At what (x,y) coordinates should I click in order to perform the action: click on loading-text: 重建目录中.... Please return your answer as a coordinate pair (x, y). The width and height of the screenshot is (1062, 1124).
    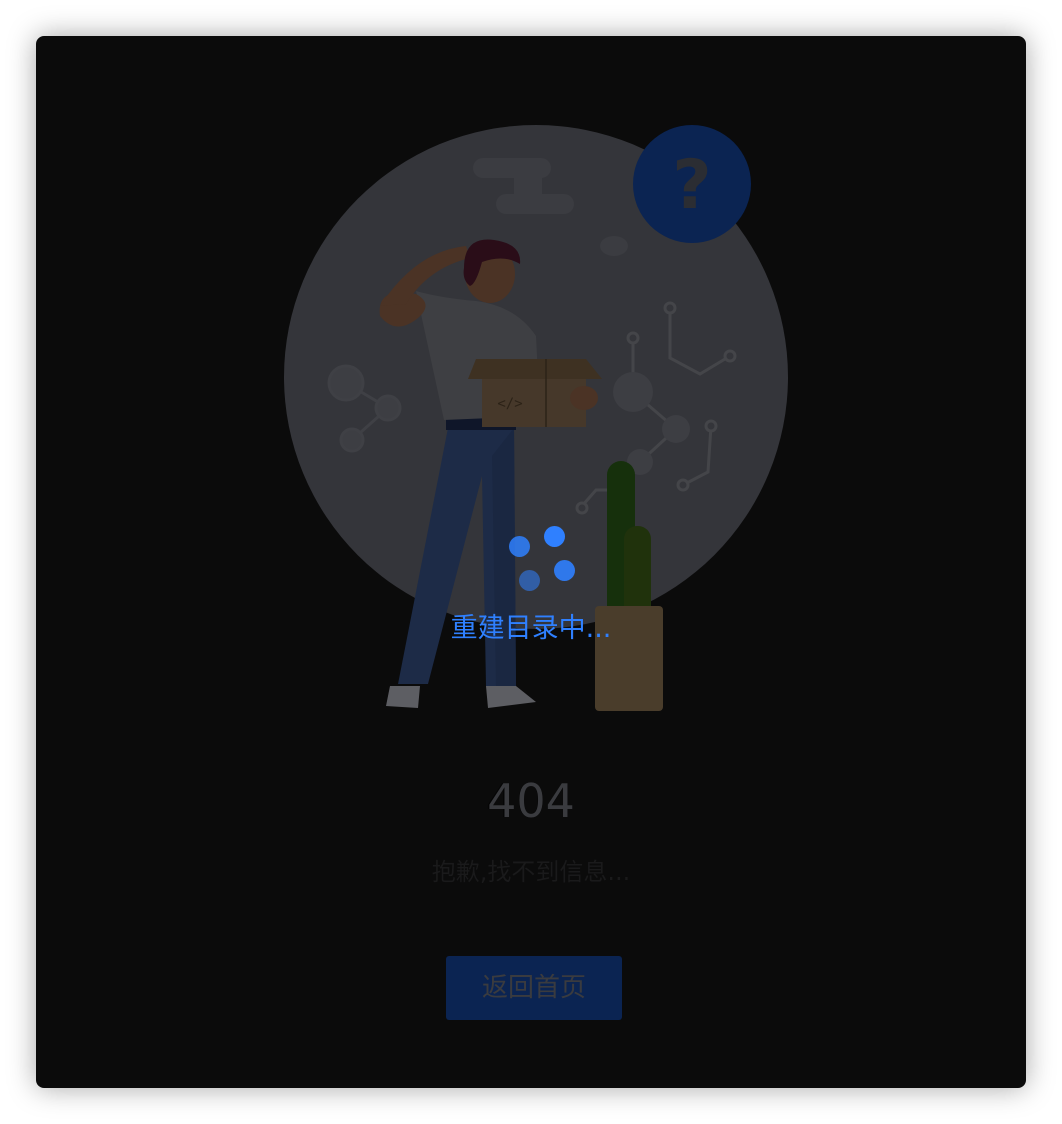
    Looking at the image, I should click on (531, 628).